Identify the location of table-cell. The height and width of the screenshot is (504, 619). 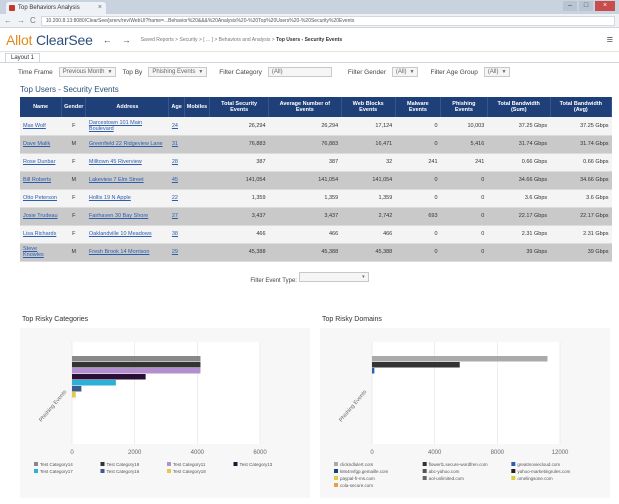
(197, 216).